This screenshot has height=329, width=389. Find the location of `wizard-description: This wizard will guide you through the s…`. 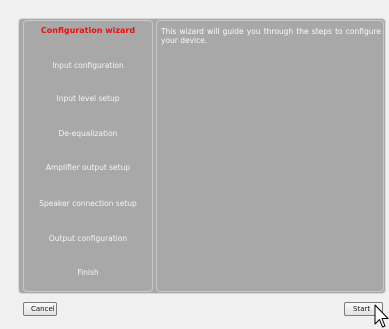

wizard-description: This wizard will guide you through the s… is located at coordinates (271, 36).